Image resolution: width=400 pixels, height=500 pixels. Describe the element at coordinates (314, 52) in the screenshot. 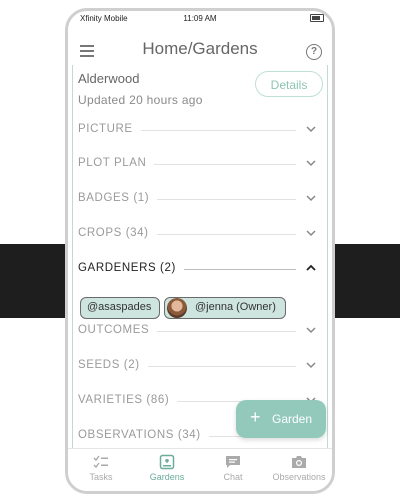

I see `help-icon: ?` at that location.